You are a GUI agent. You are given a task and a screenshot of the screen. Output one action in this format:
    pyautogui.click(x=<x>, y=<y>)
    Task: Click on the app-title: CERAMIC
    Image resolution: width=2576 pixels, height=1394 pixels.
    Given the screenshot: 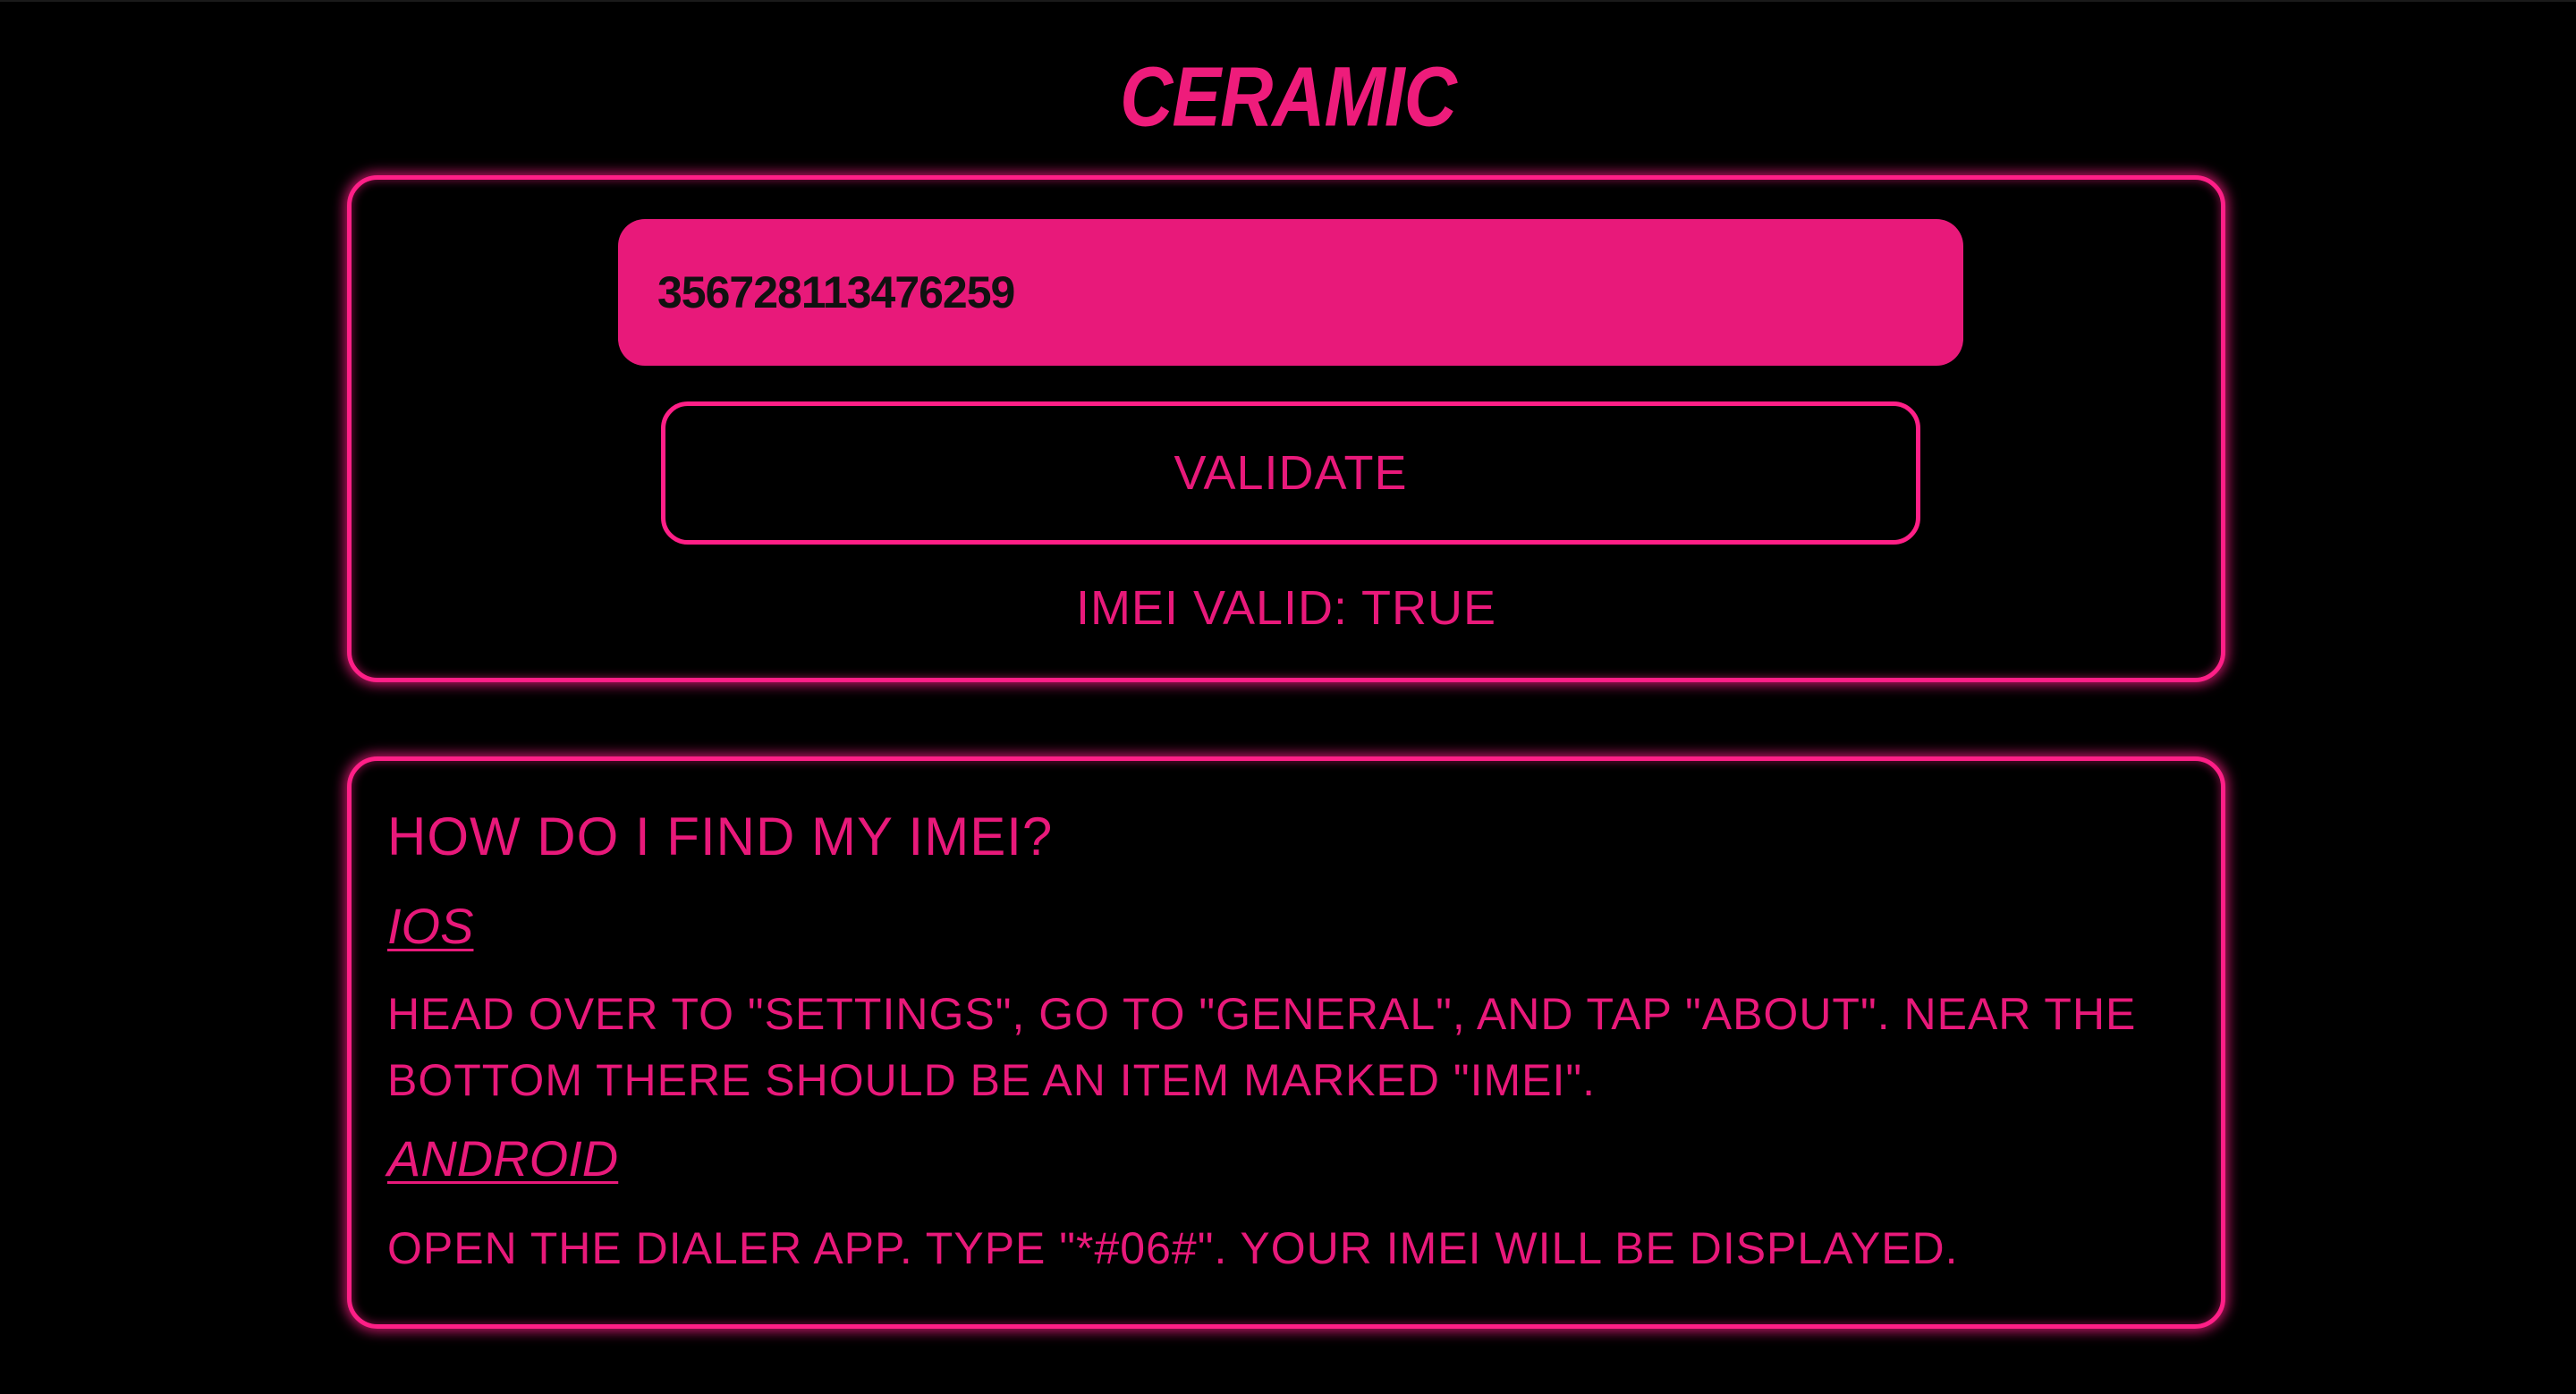 What is the action you would take?
    pyautogui.click(x=1288, y=97)
    